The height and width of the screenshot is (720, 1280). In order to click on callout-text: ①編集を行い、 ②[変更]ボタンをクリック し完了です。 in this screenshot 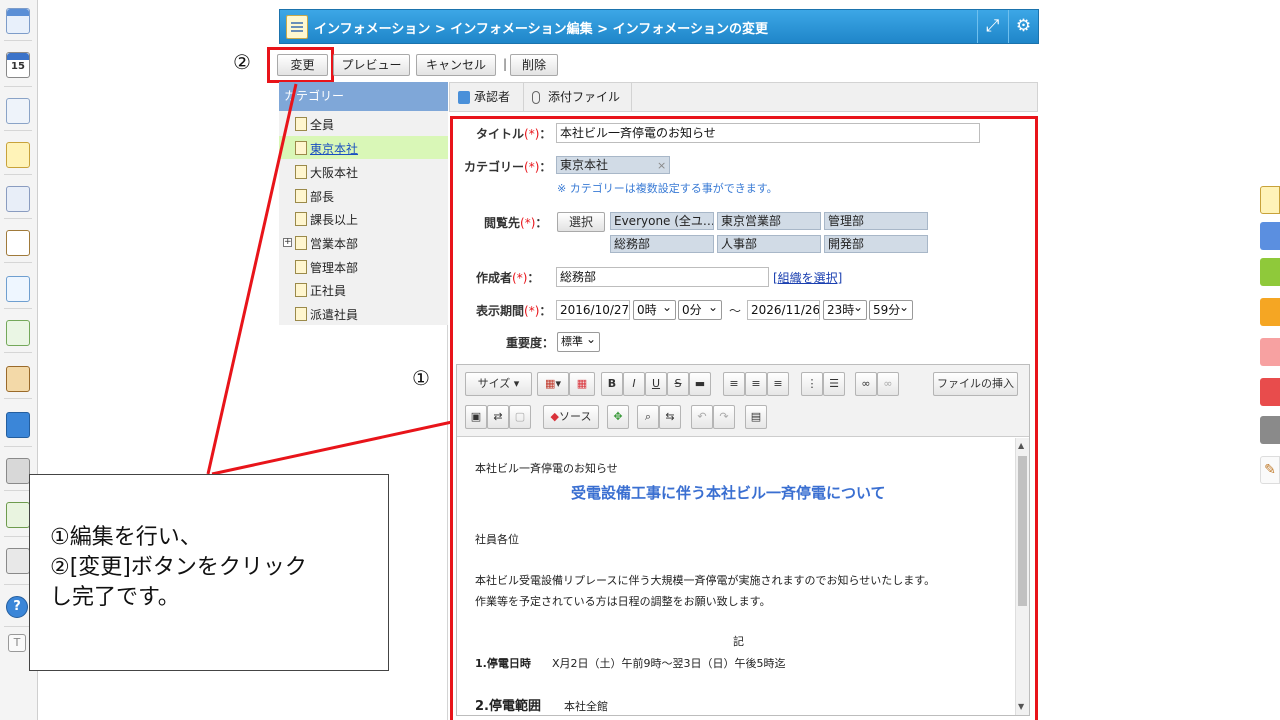, I will do `click(178, 567)`.